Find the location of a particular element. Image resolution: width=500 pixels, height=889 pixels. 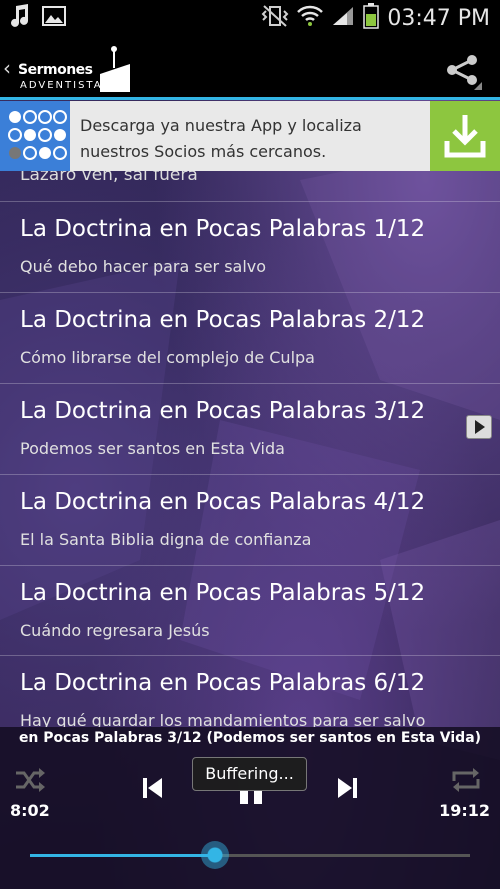

download-button is located at coordinates (465, 136).